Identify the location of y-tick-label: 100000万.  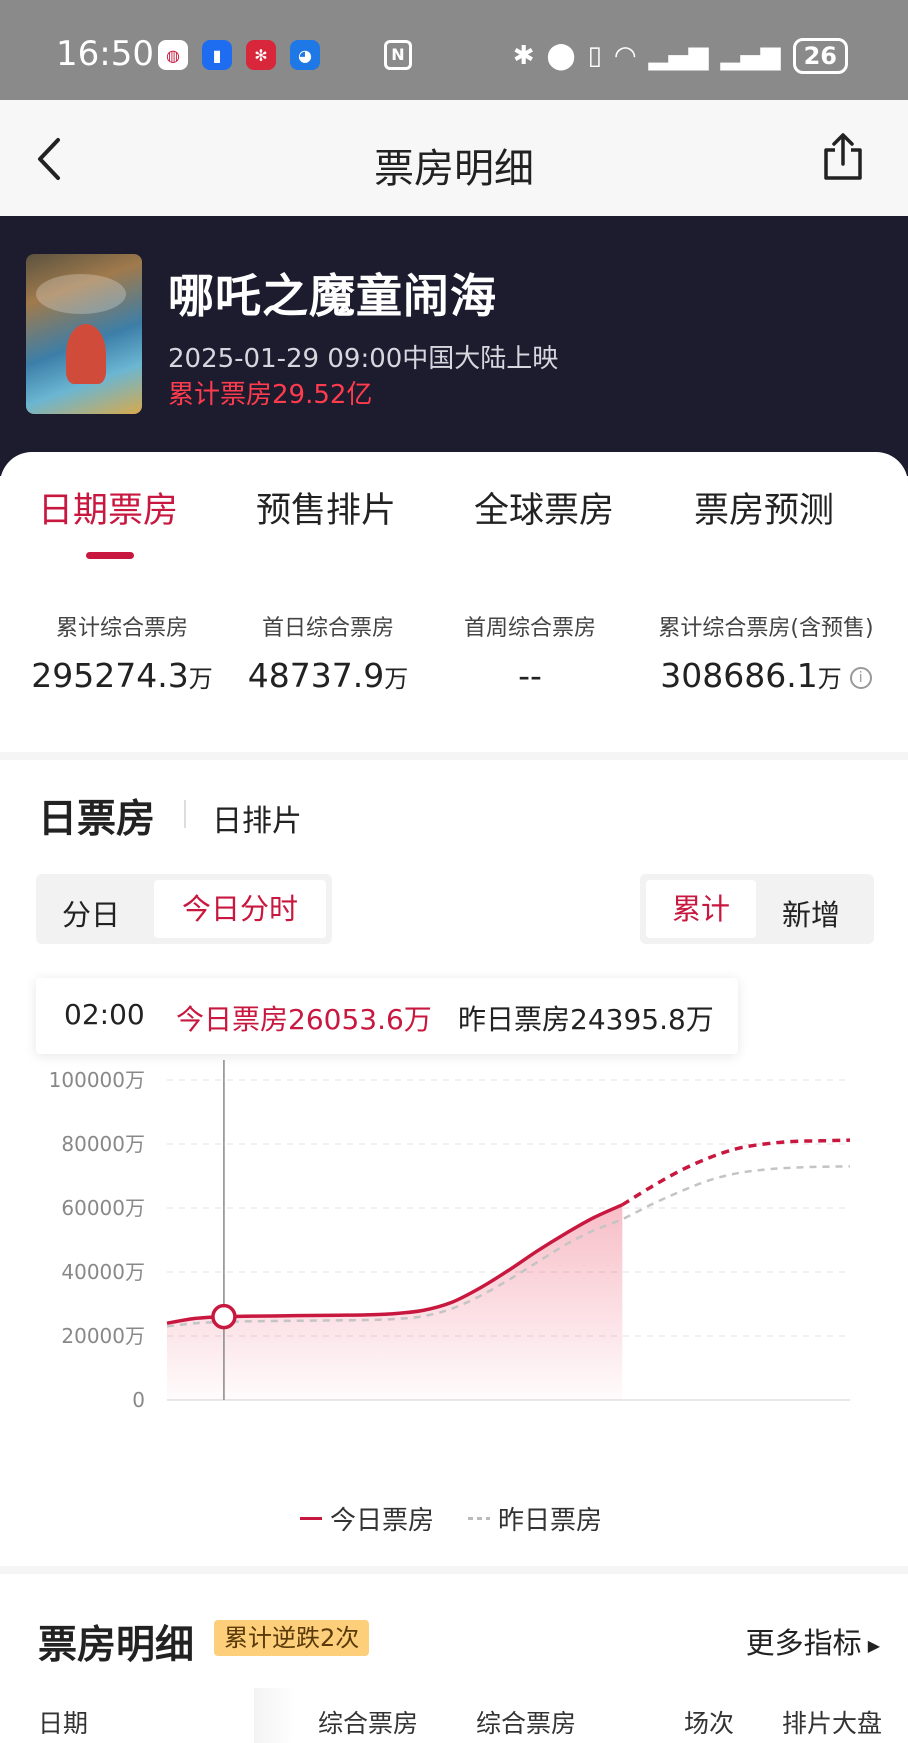
(97, 1080).